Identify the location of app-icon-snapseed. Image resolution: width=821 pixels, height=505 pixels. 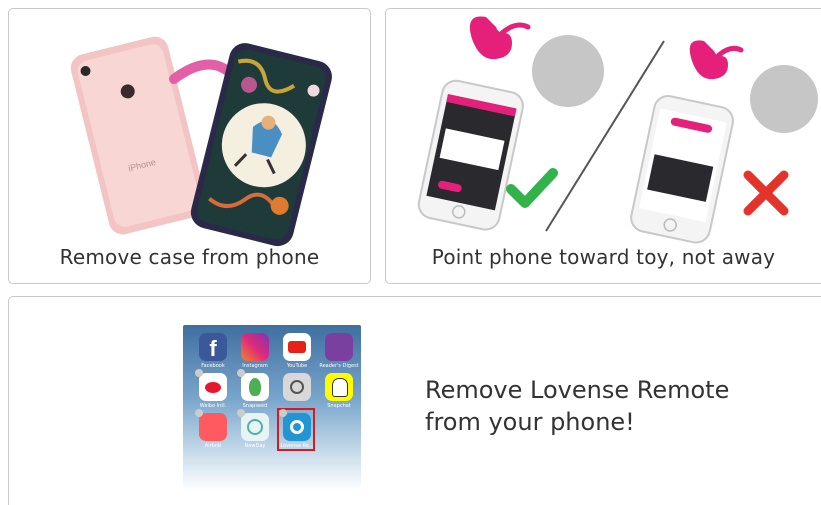
(255, 387).